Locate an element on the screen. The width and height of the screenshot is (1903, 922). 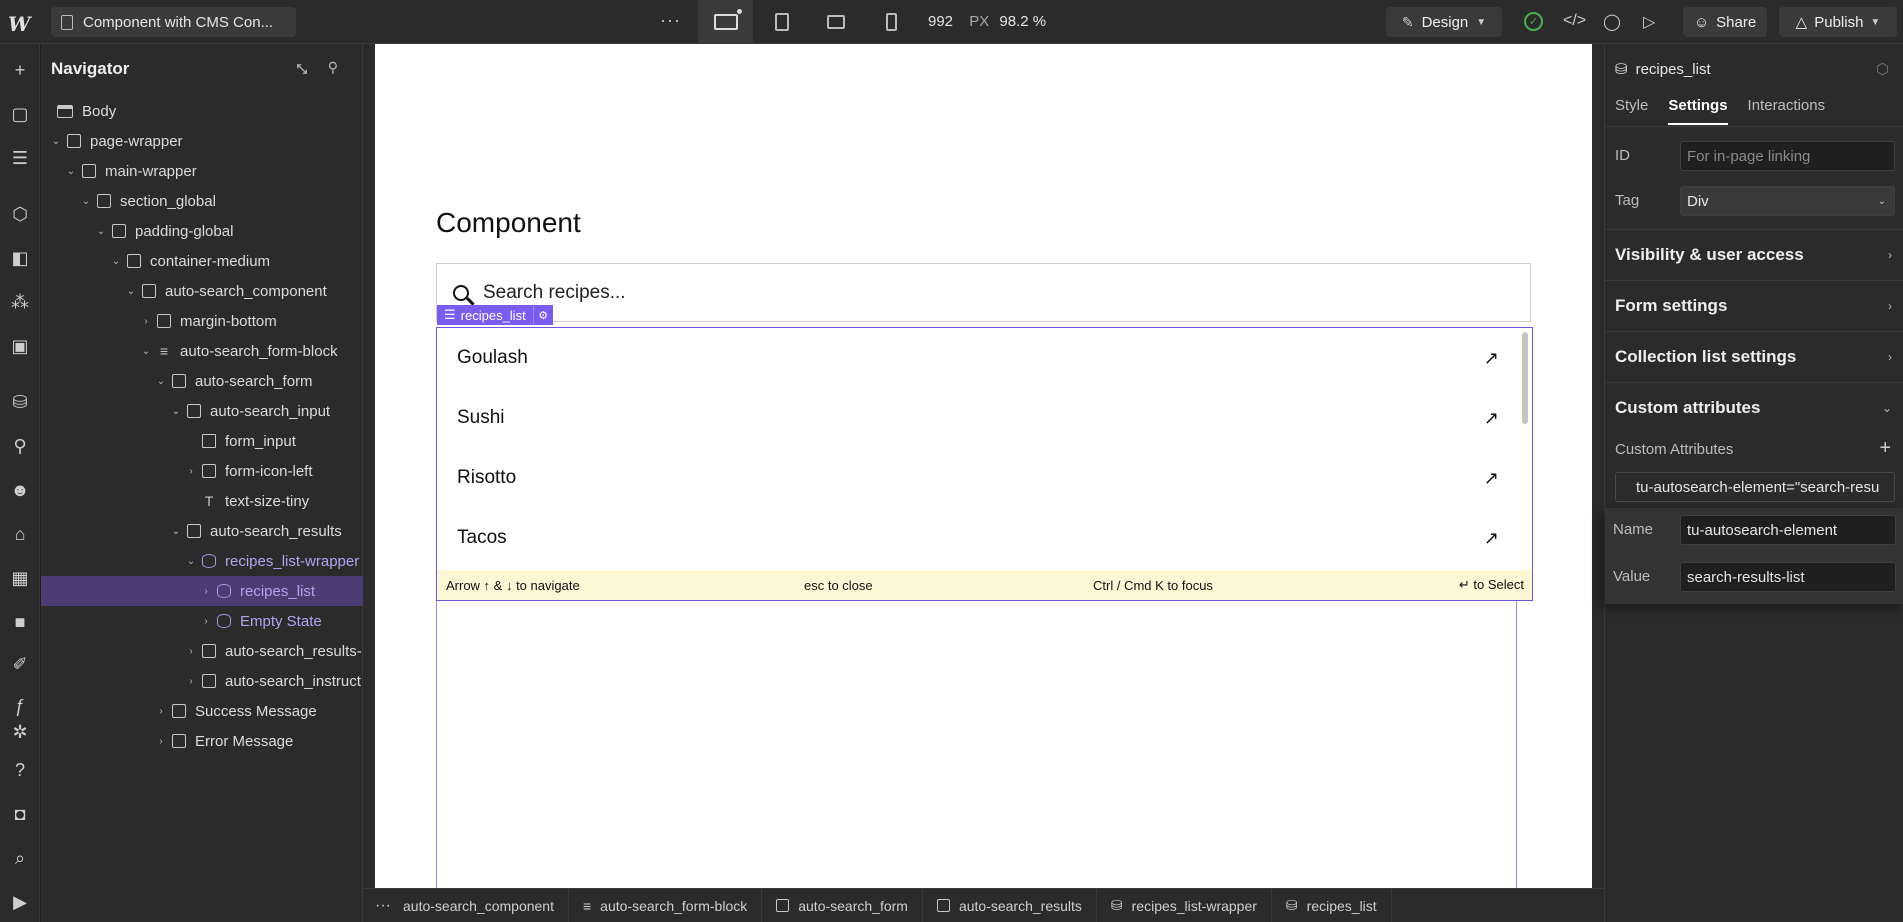
list-item: Goulash ↗ is located at coordinates (982, 358).